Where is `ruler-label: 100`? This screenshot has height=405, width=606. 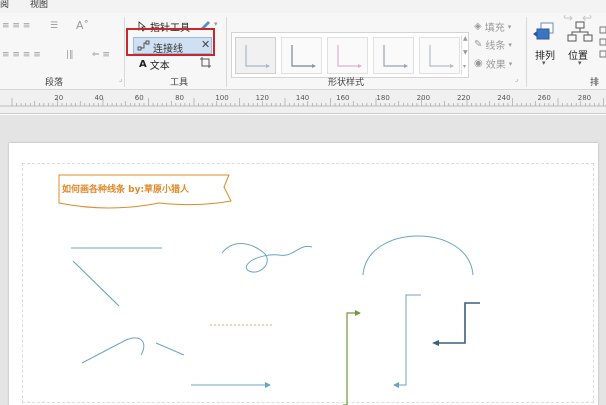 ruler-label: 100 is located at coordinates (222, 98).